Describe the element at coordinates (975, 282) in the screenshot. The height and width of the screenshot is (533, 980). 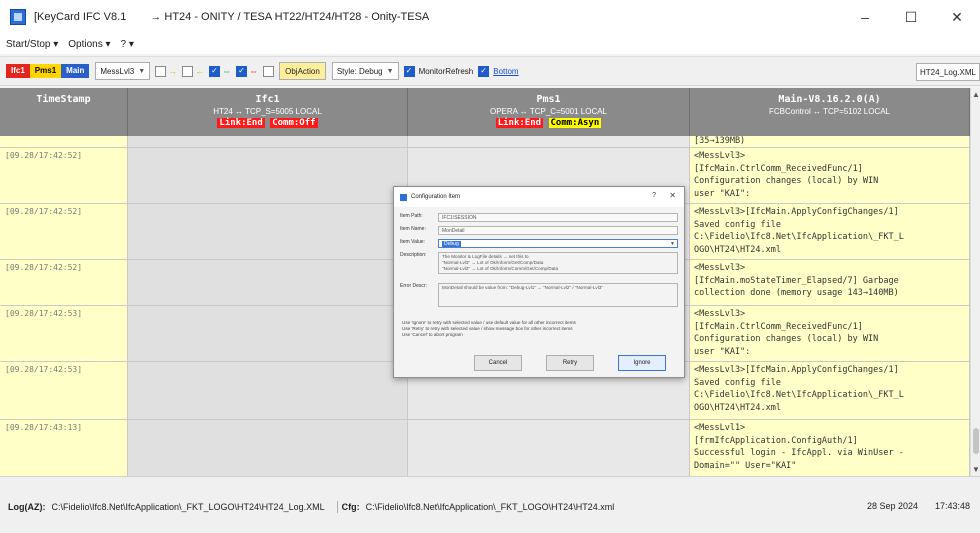
I see `vertical-scrollbar: ▲ ▼` at that location.